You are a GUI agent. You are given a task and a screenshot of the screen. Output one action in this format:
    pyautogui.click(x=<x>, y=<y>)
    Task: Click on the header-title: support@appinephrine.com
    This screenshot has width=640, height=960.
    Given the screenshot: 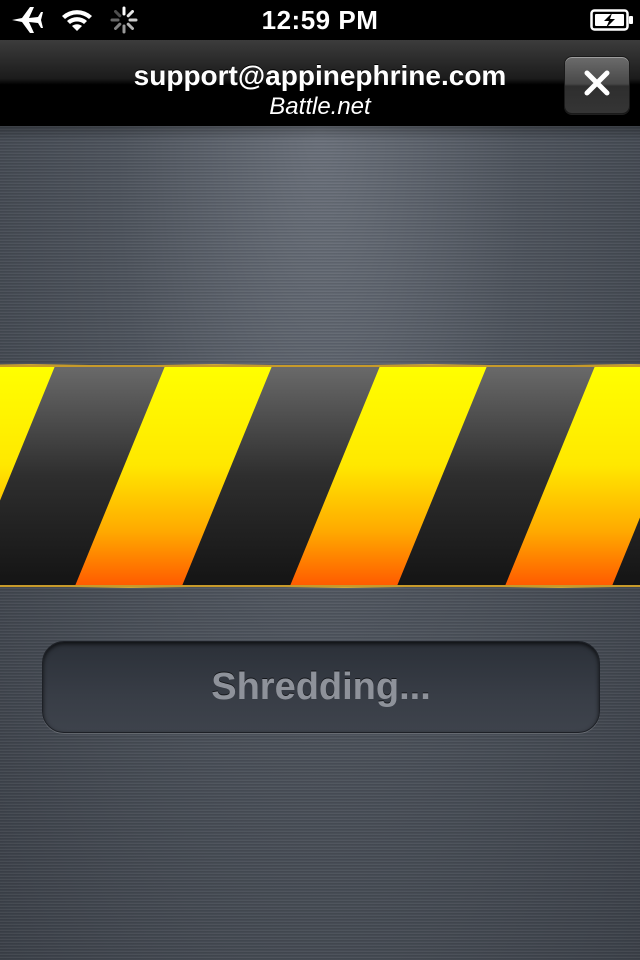 What is the action you would take?
    pyautogui.click(x=320, y=75)
    